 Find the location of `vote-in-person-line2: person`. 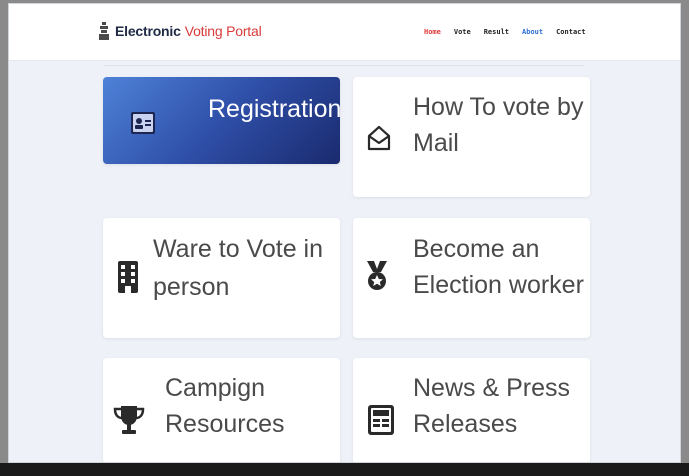

vote-in-person-line2: person is located at coordinates (191, 287).